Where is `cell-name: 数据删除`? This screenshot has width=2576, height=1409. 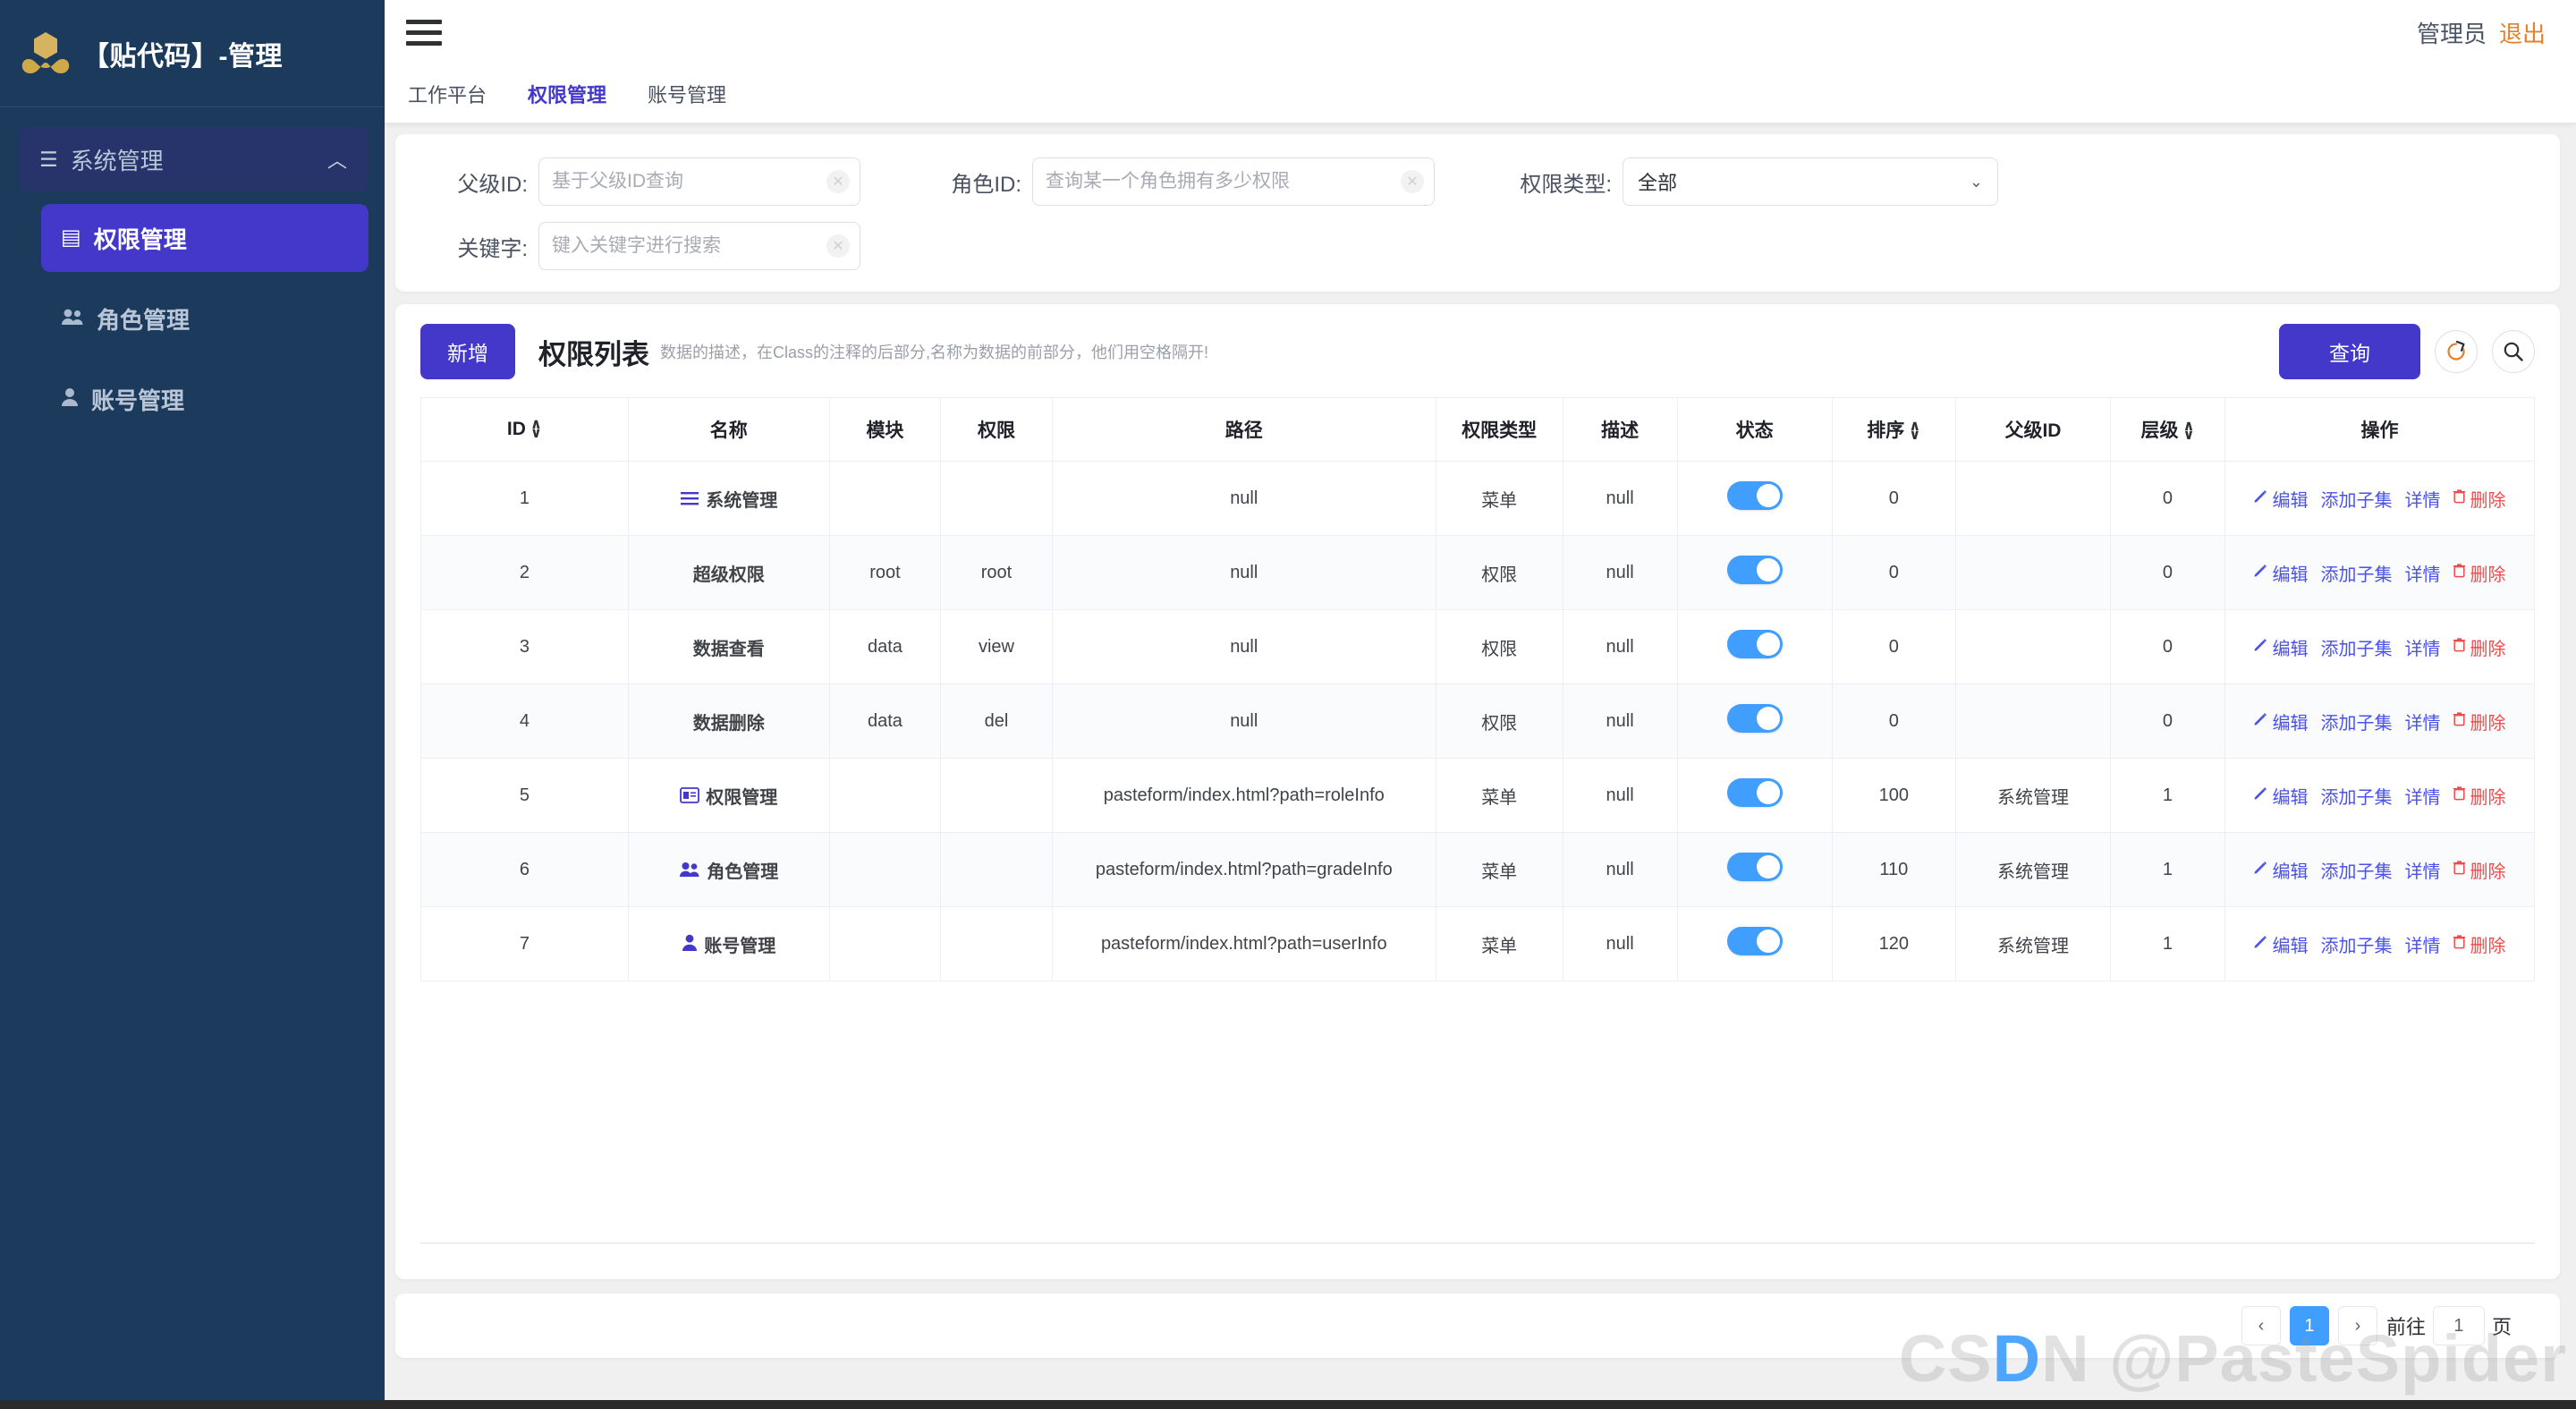 cell-name: 数据删除 is located at coordinates (728, 721).